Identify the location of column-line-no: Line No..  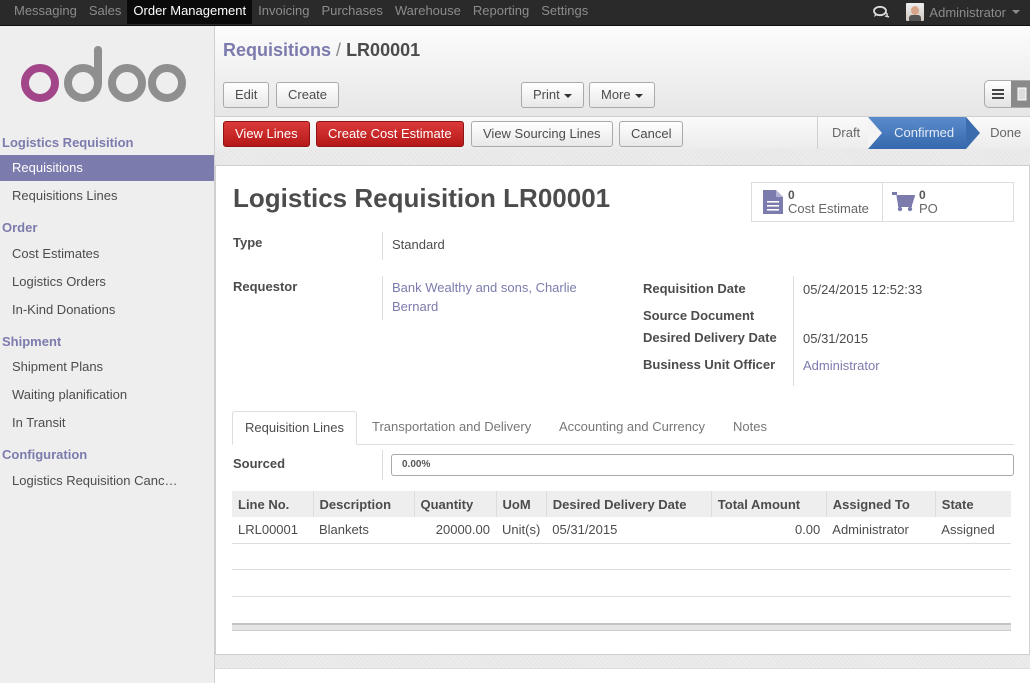
(272, 504).